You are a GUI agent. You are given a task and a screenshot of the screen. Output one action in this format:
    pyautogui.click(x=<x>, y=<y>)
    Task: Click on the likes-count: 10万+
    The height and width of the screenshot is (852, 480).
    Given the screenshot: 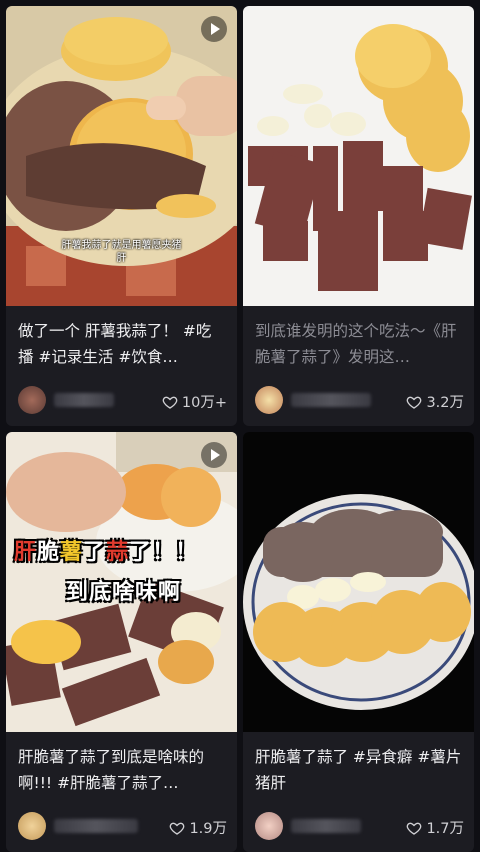 What is the action you would take?
    pyautogui.click(x=194, y=401)
    